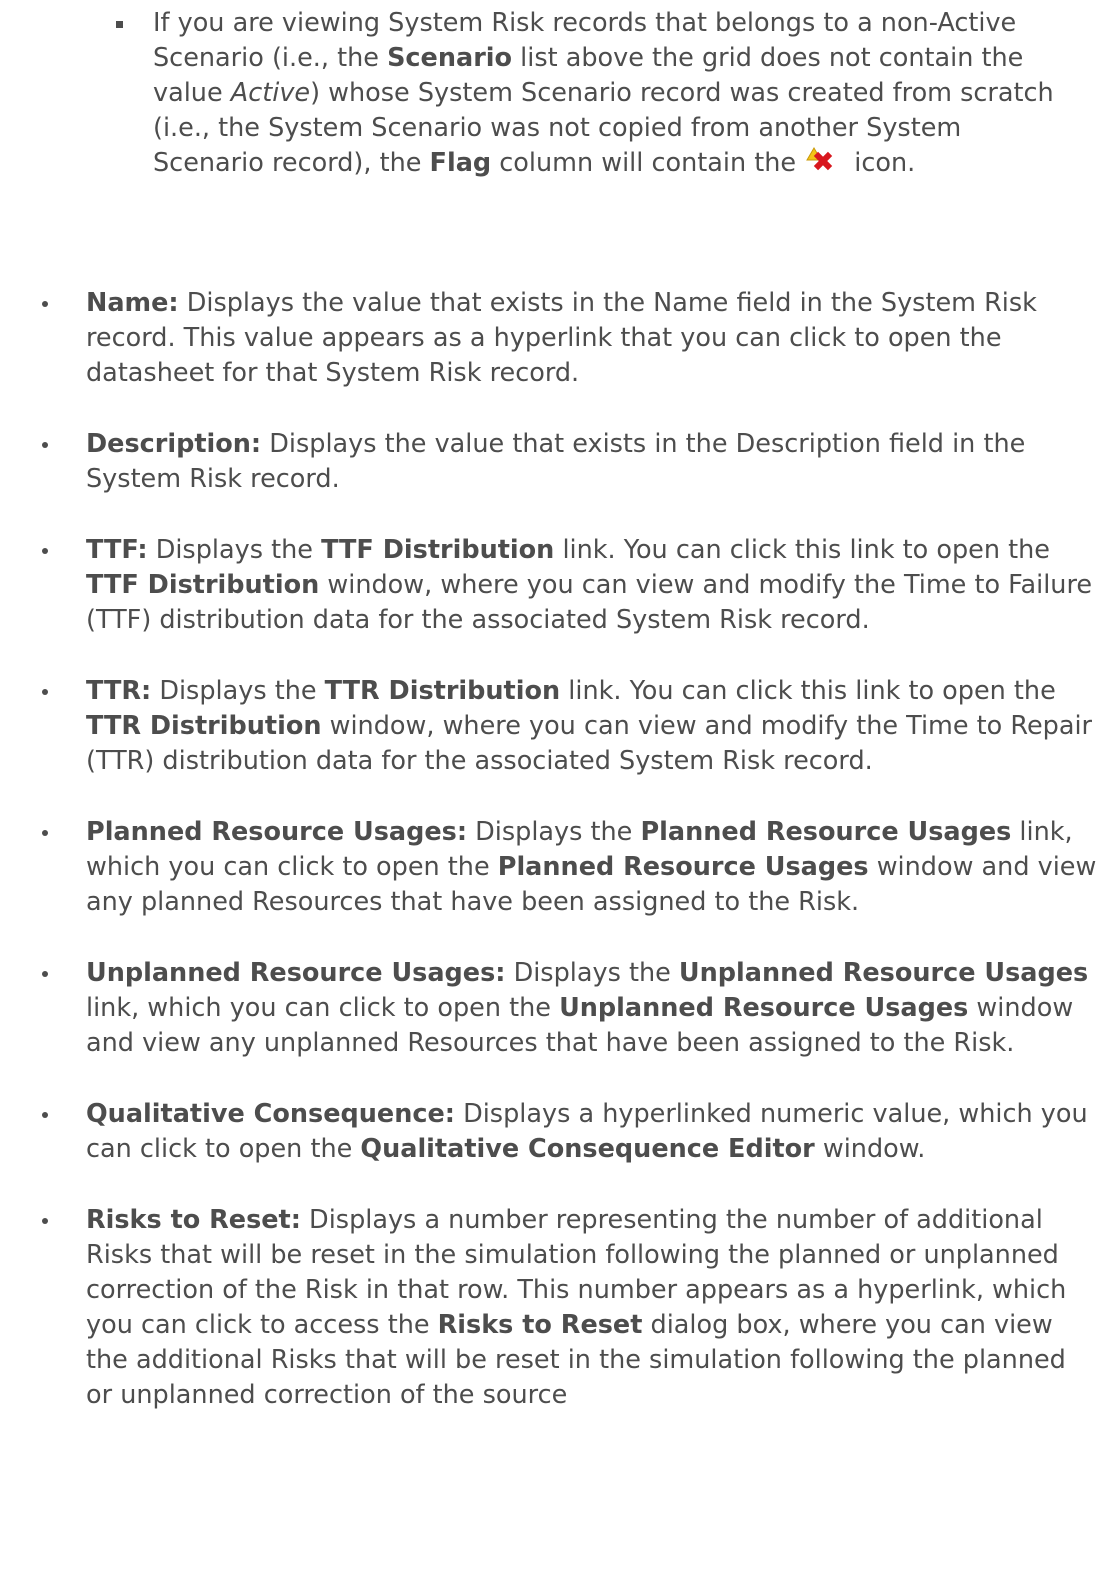 Image resolution: width=1115 pixels, height=1582 pixels. What do you see at coordinates (119, 691) in the screenshot?
I see `item-label: TTR:` at bounding box center [119, 691].